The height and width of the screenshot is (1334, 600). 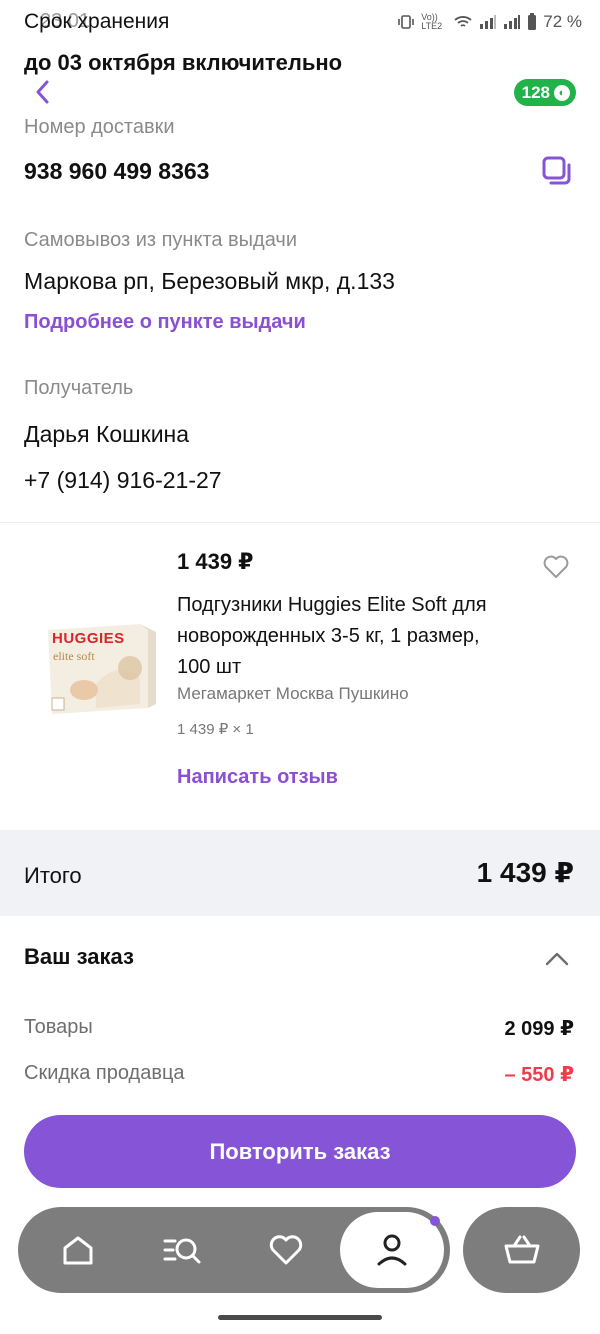 I want to click on nav-profile, so click(x=392, y=1250).